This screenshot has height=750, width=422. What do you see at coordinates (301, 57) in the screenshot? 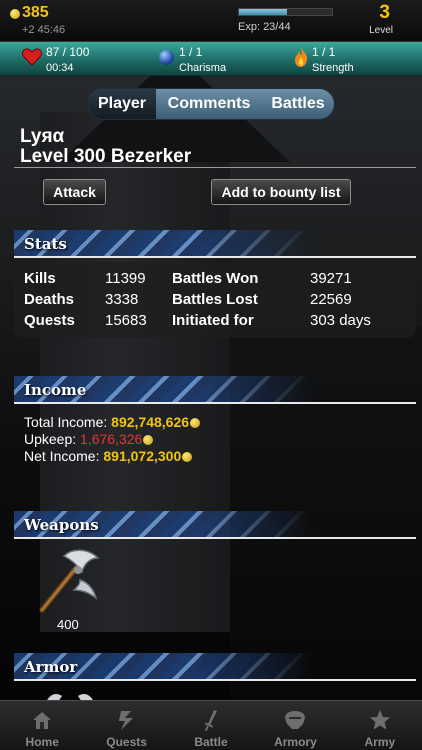
I see `flame-icon` at bounding box center [301, 57].